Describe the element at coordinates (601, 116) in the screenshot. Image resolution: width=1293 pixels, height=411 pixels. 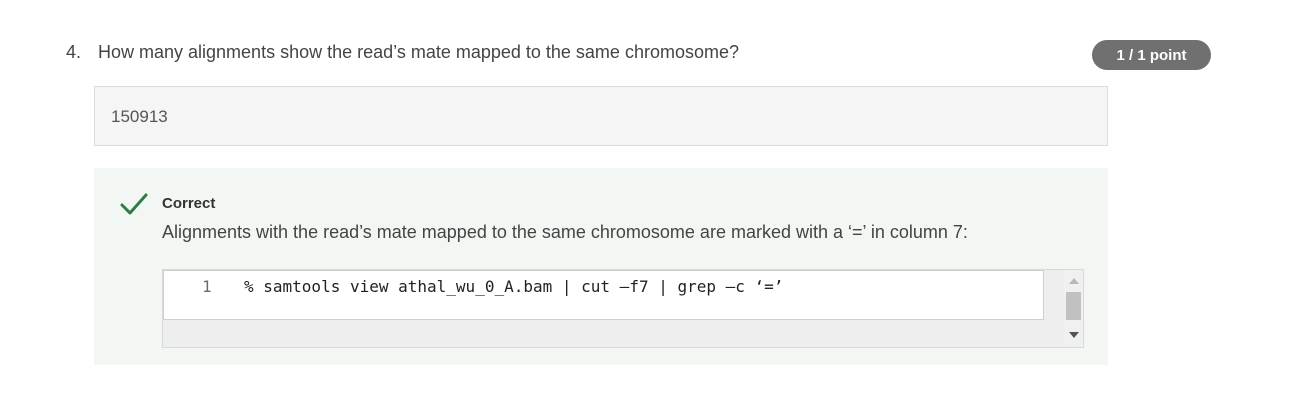
I see `answer-box: 150913` at that location.